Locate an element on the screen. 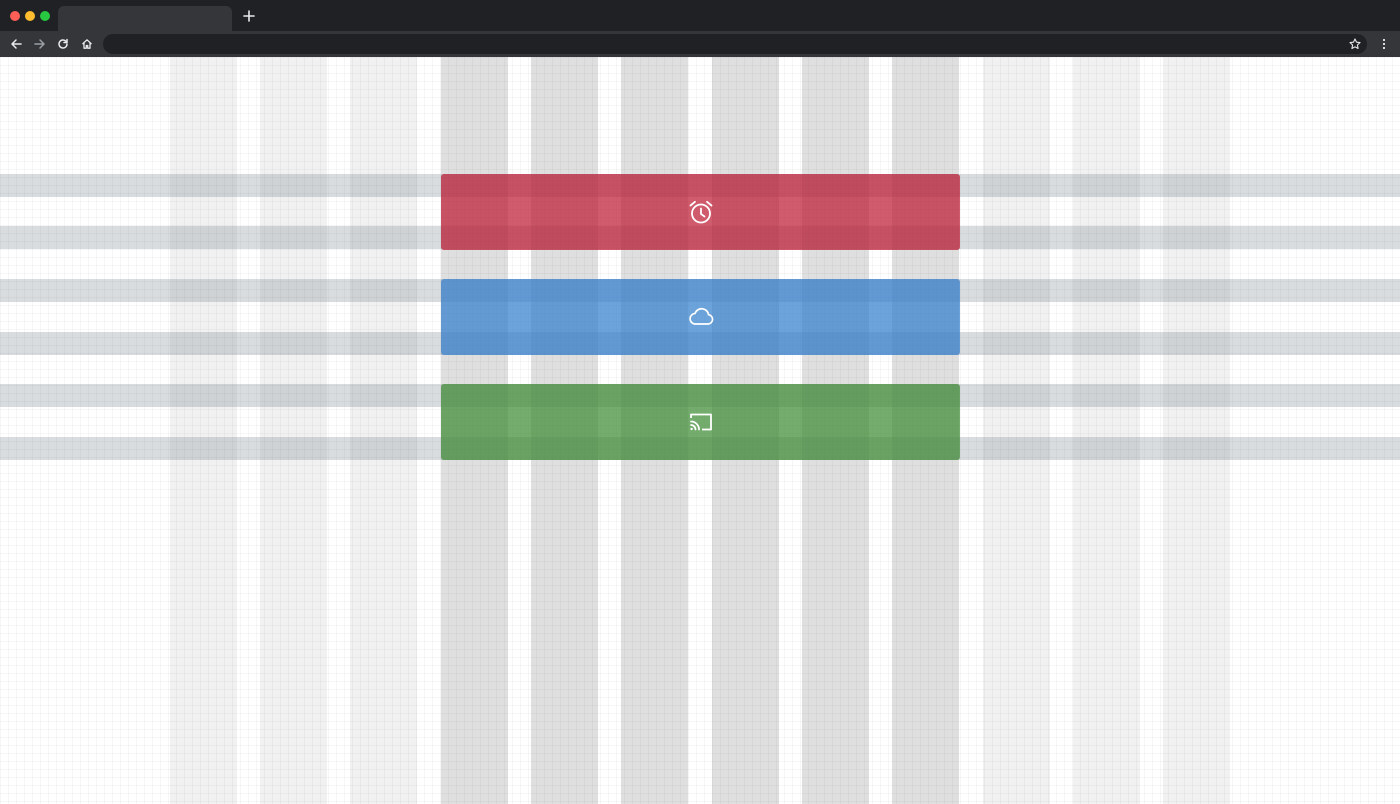 This screenshot has width=1400, height=804. zoom-window-button is located at coordinates (45, 16).